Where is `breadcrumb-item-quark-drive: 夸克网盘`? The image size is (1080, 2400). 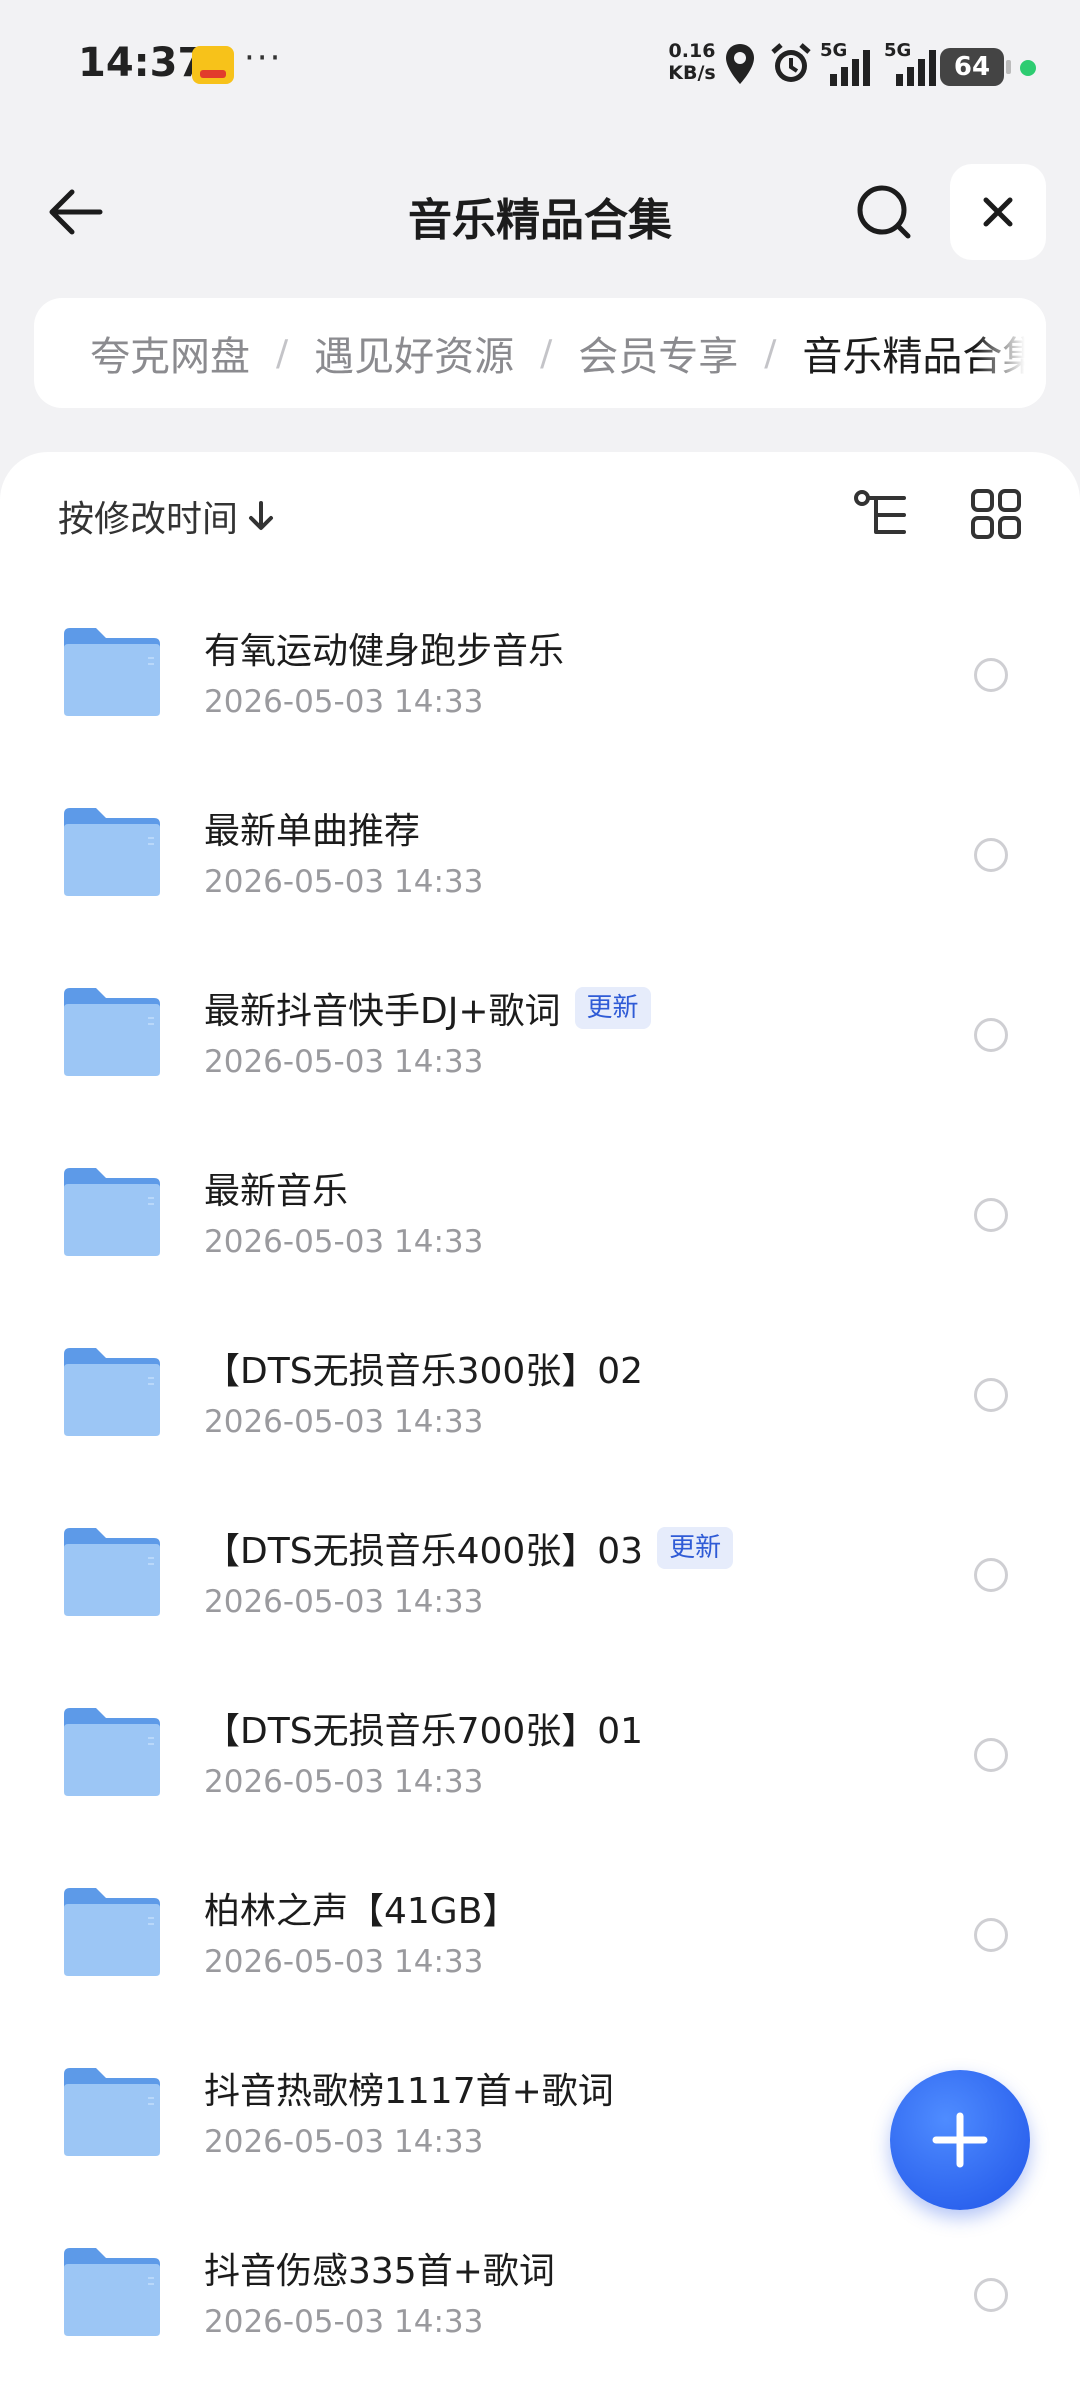 breadcrumb-item-quark-drive: 夸克网盘 is located at coordinates (170, 353).